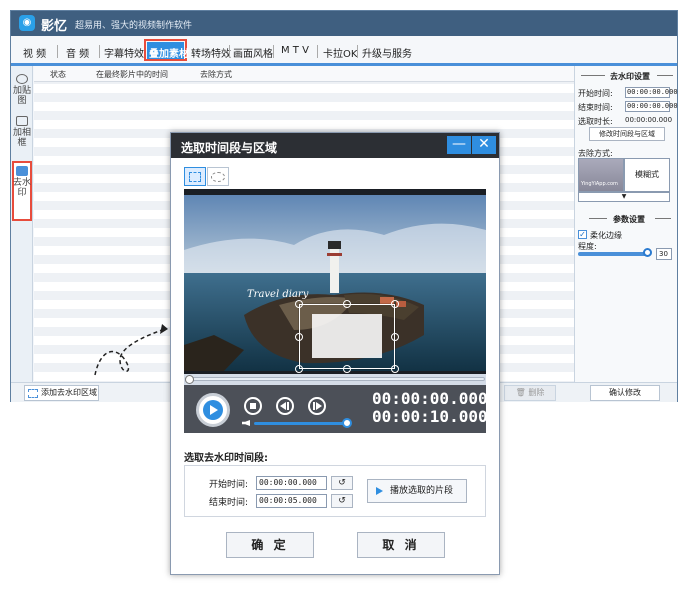 The height and width of the screenshot is (589, 692). What do you see at coordinates (22, 138) in the screenshot?
I see `sidebar-item-label: 加相框` at bounding box center [22, 138].